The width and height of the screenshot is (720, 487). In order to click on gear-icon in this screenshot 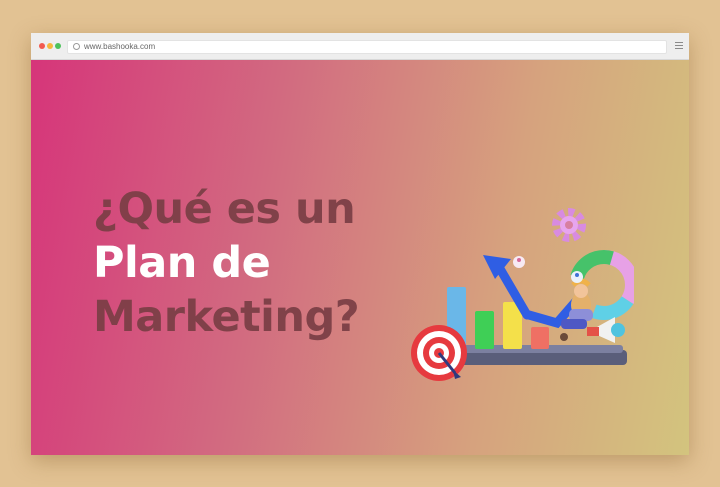, I will do `click(569, 225)`.